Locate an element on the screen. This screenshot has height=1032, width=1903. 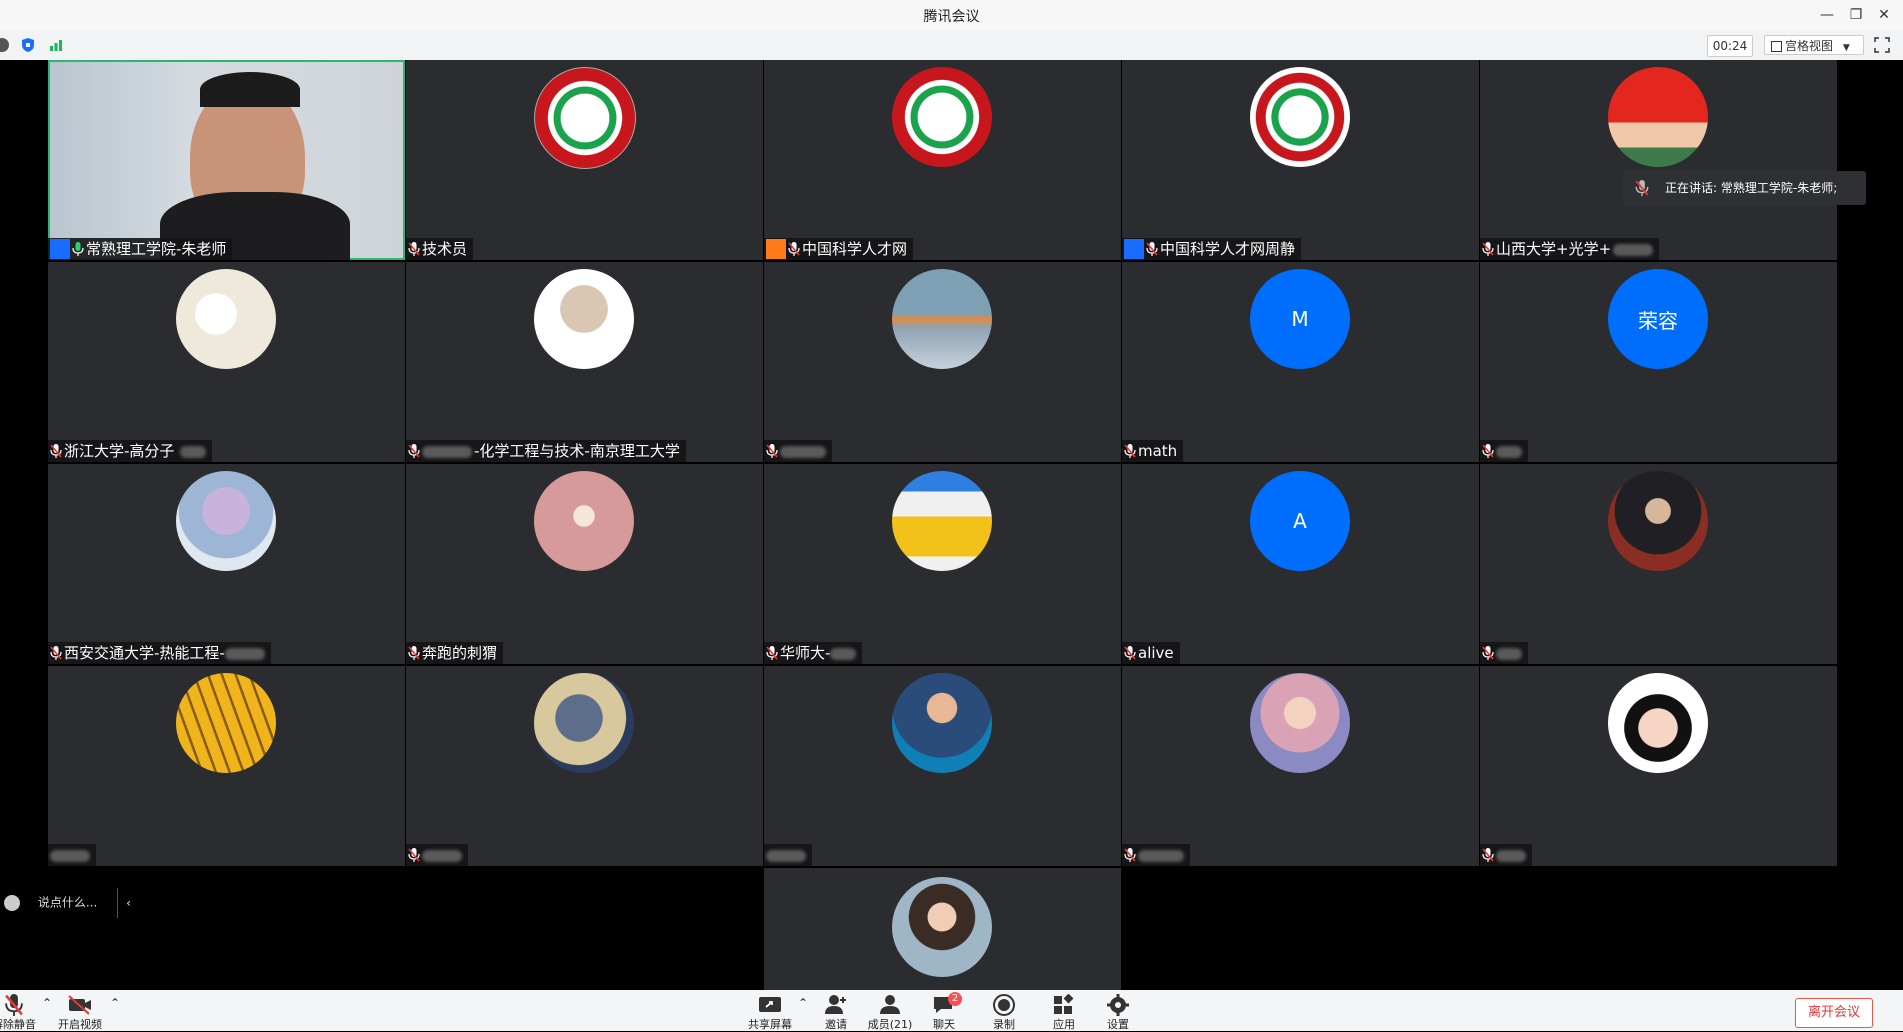
apps-button: 应用 is located at coordinates (1064, 1013).